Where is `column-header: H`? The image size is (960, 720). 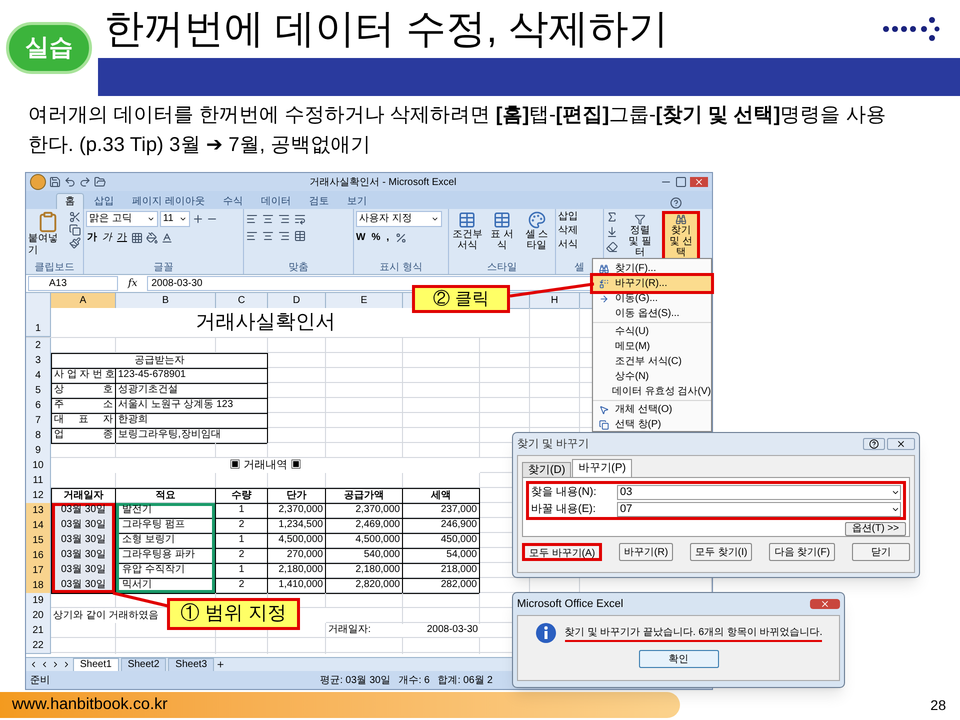
column-header: H is located at coordinates (555, 301).